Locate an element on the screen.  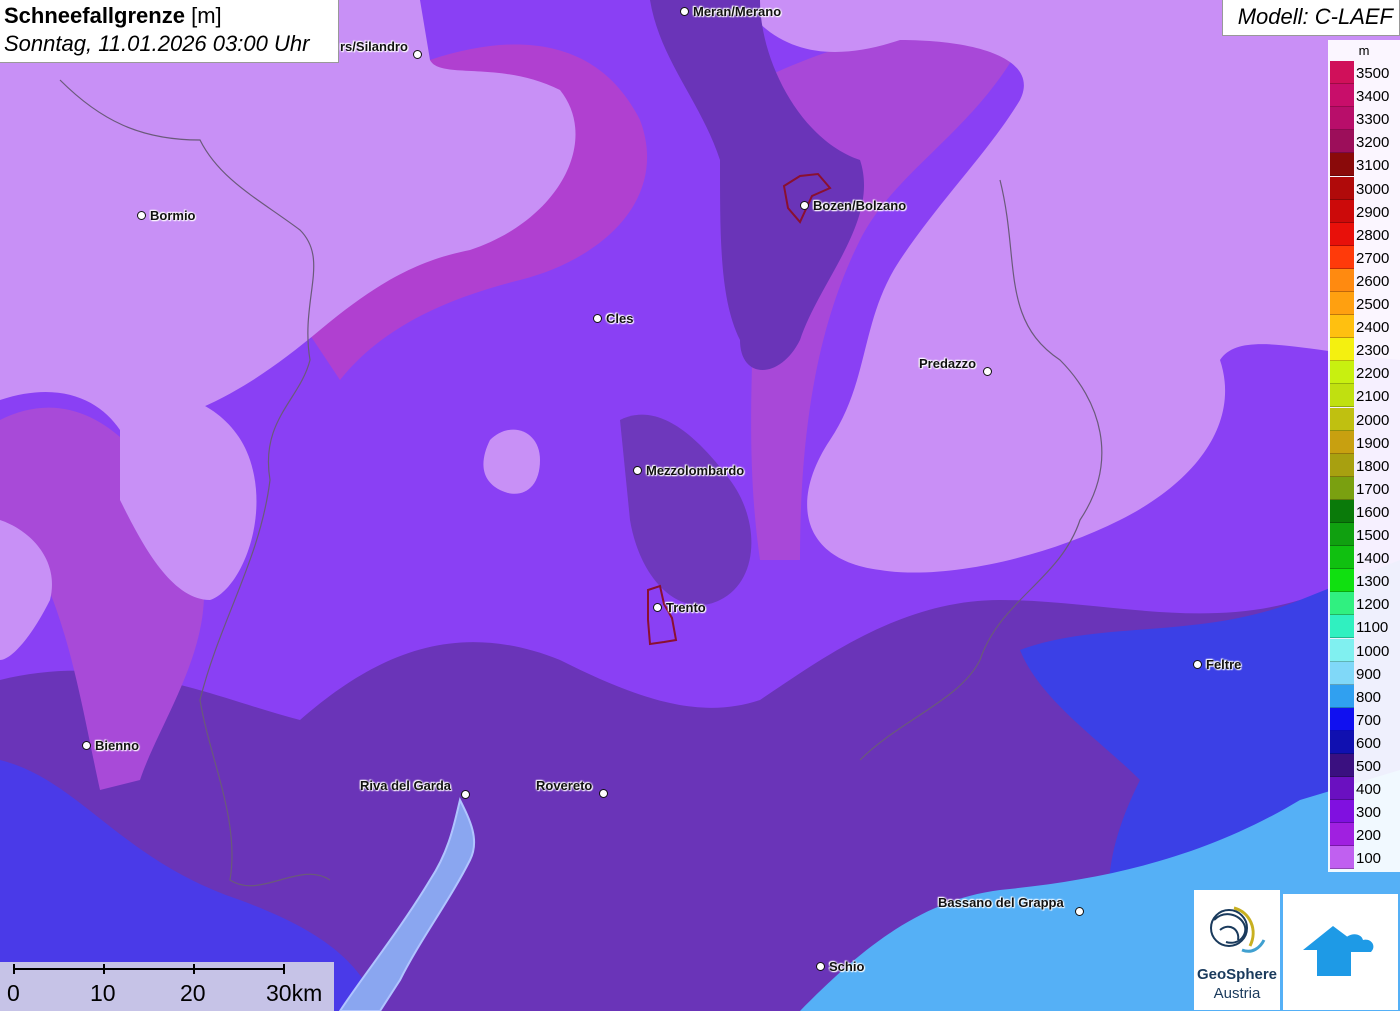
legend-row: 500 is located at coordinates (1365, 765).